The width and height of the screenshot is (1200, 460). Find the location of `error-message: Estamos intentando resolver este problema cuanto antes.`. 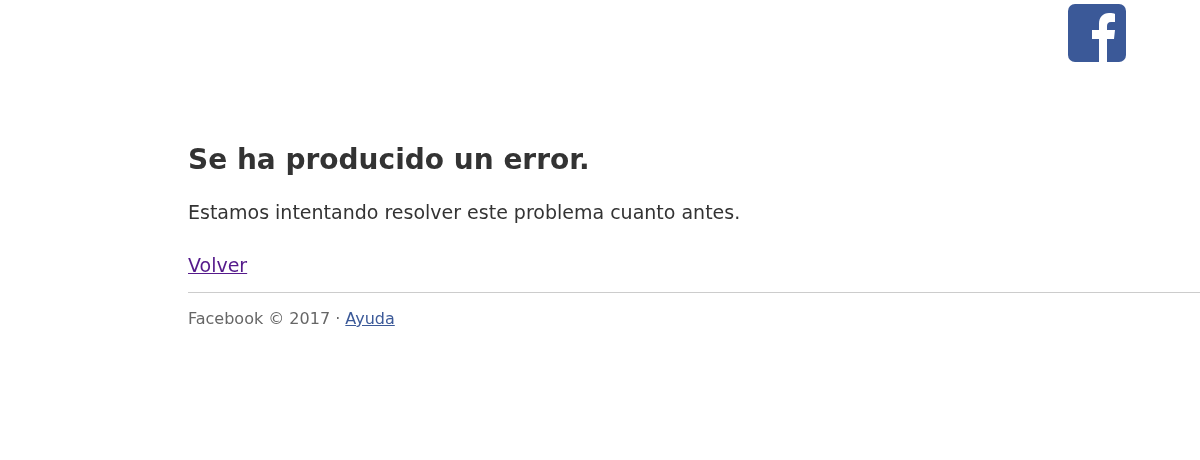

error-message: Estamos intentando resolver este problema cuanto antes. is located at coordinates (464, 212).